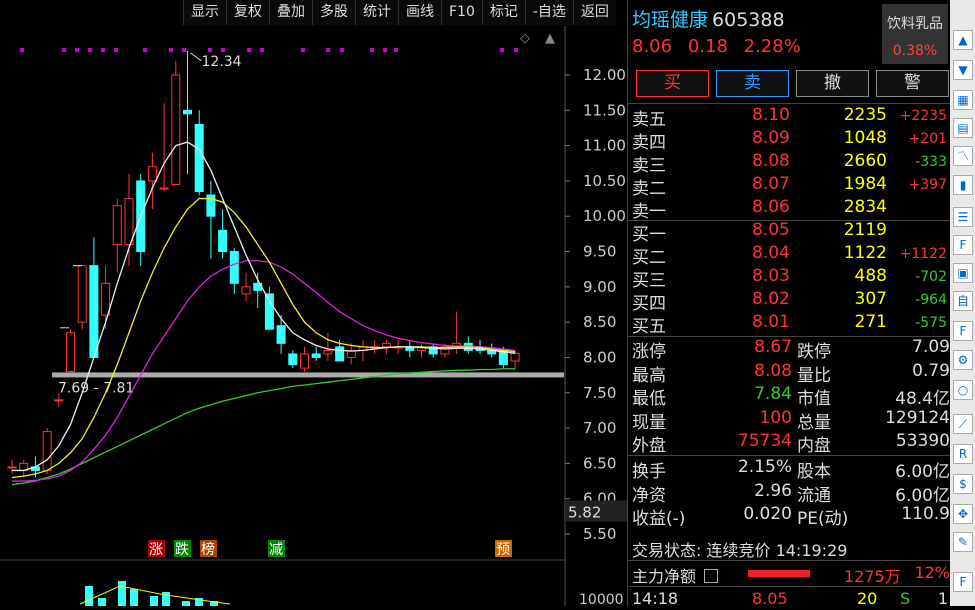 This screenshot has height=610, width=975. I want to click on order-book-row: 买三 8.03 488 -702, so click(789, 278).